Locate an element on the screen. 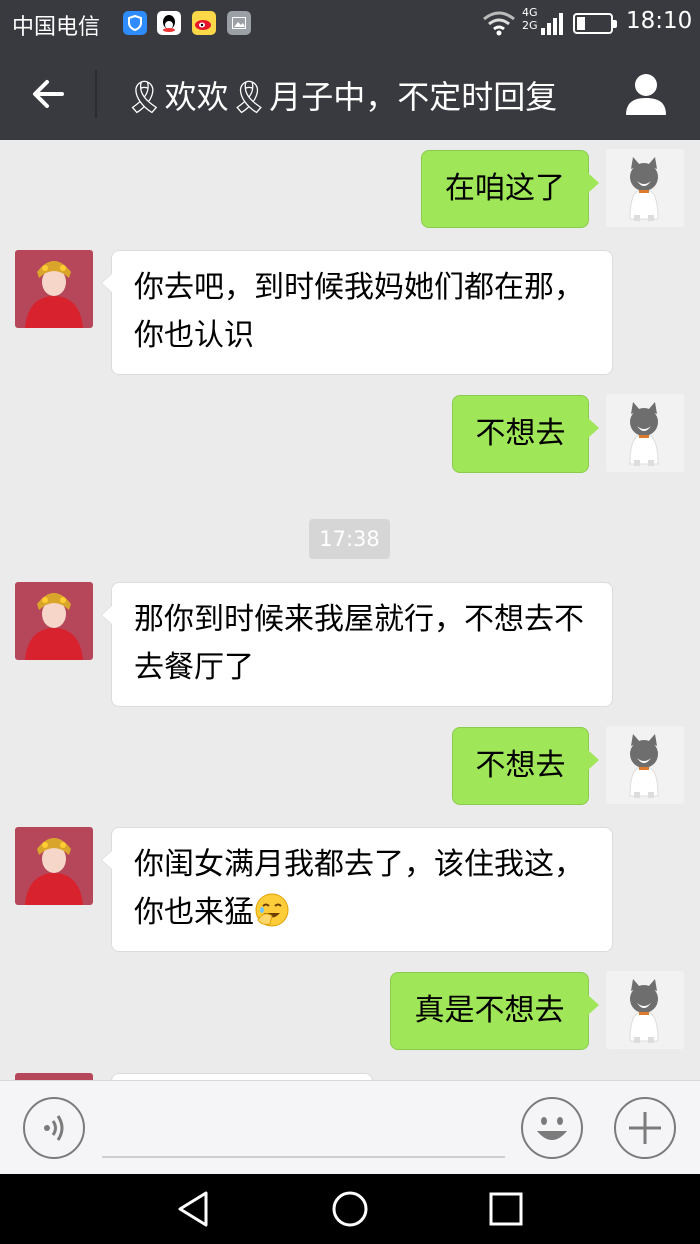 The height and width of the screenshot is (1244, 700). status-clock: 18:10 is located at coordinates (659, 21).